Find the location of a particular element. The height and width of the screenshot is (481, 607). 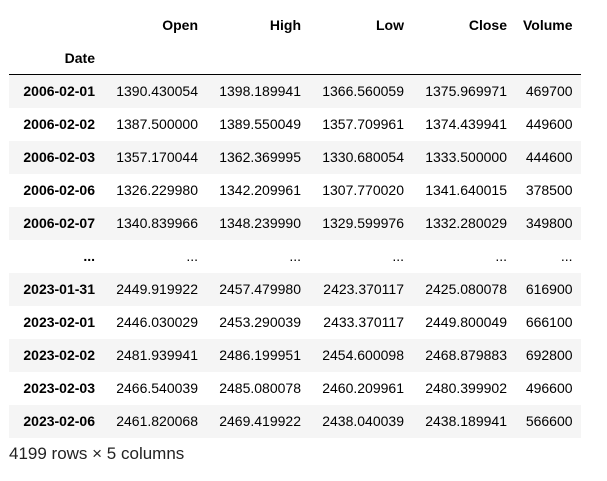

cell-close: 1333.500000 is located at coordinates (466, 157).